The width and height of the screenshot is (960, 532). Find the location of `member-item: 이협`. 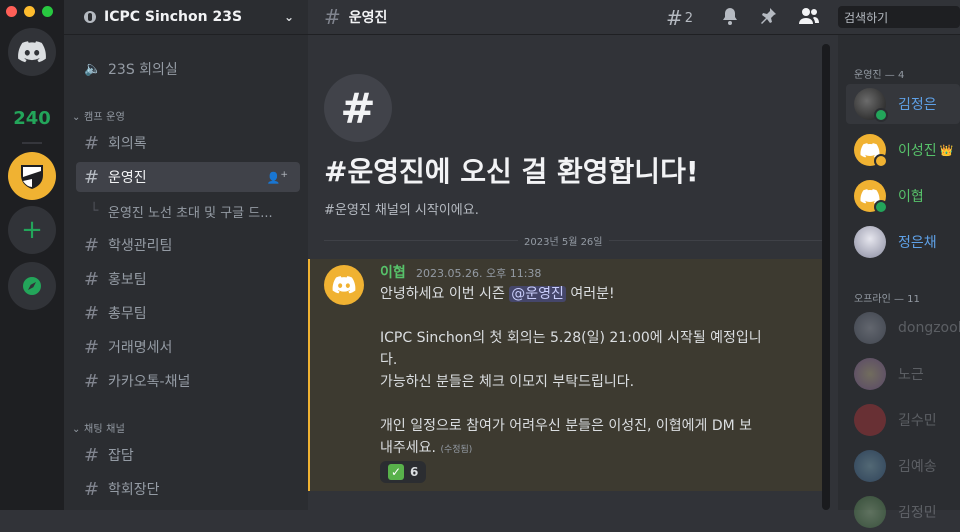

member-item: 이협 is located at coordinates (903, 196).